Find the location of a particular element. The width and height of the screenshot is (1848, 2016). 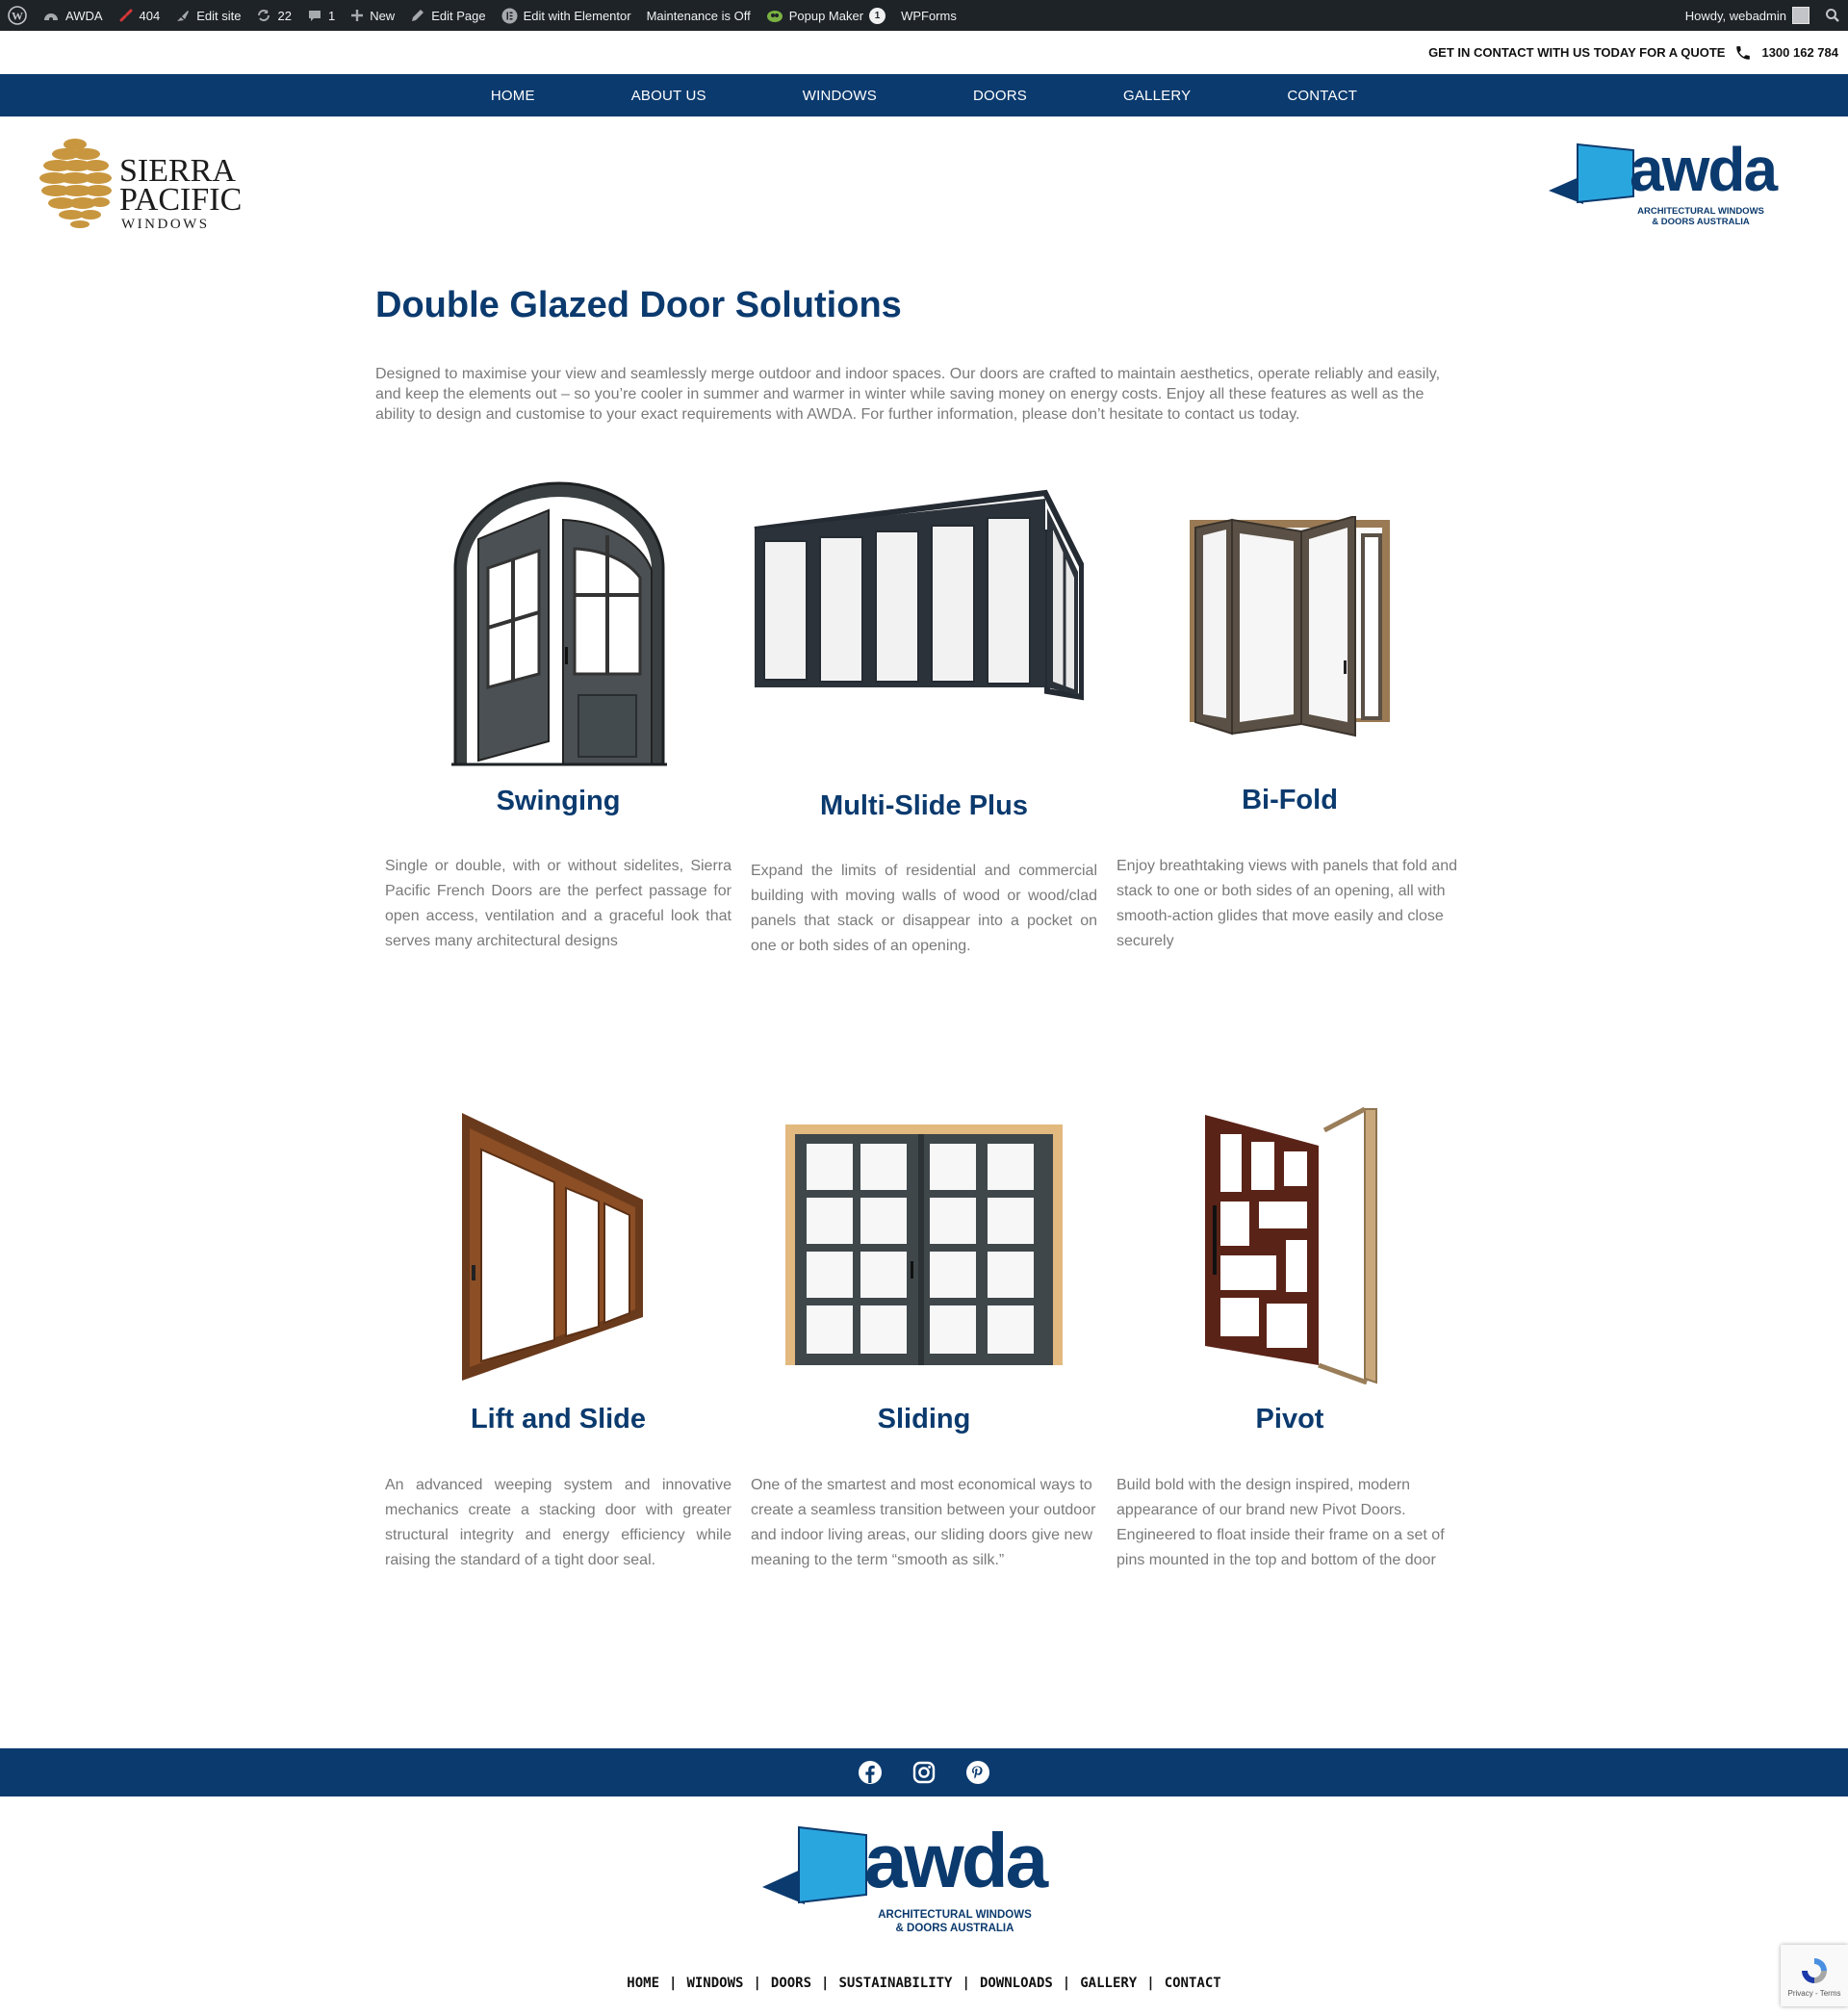

new-content-button: New is located at coordinates (372, 16).